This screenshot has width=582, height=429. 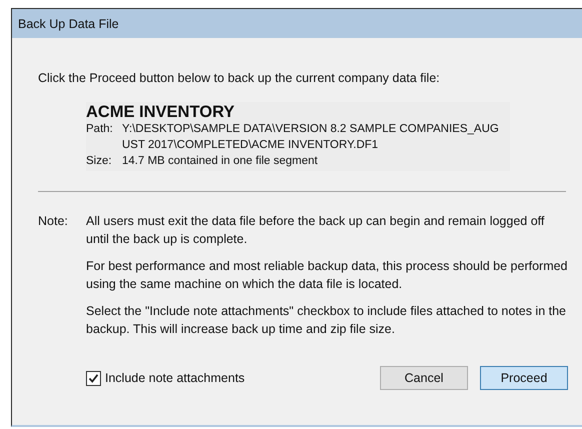 What do you see at coordinates (68, 23) in the screenshot?
I see `window-title: Back Up Data File` at bounding box center [68, 23].